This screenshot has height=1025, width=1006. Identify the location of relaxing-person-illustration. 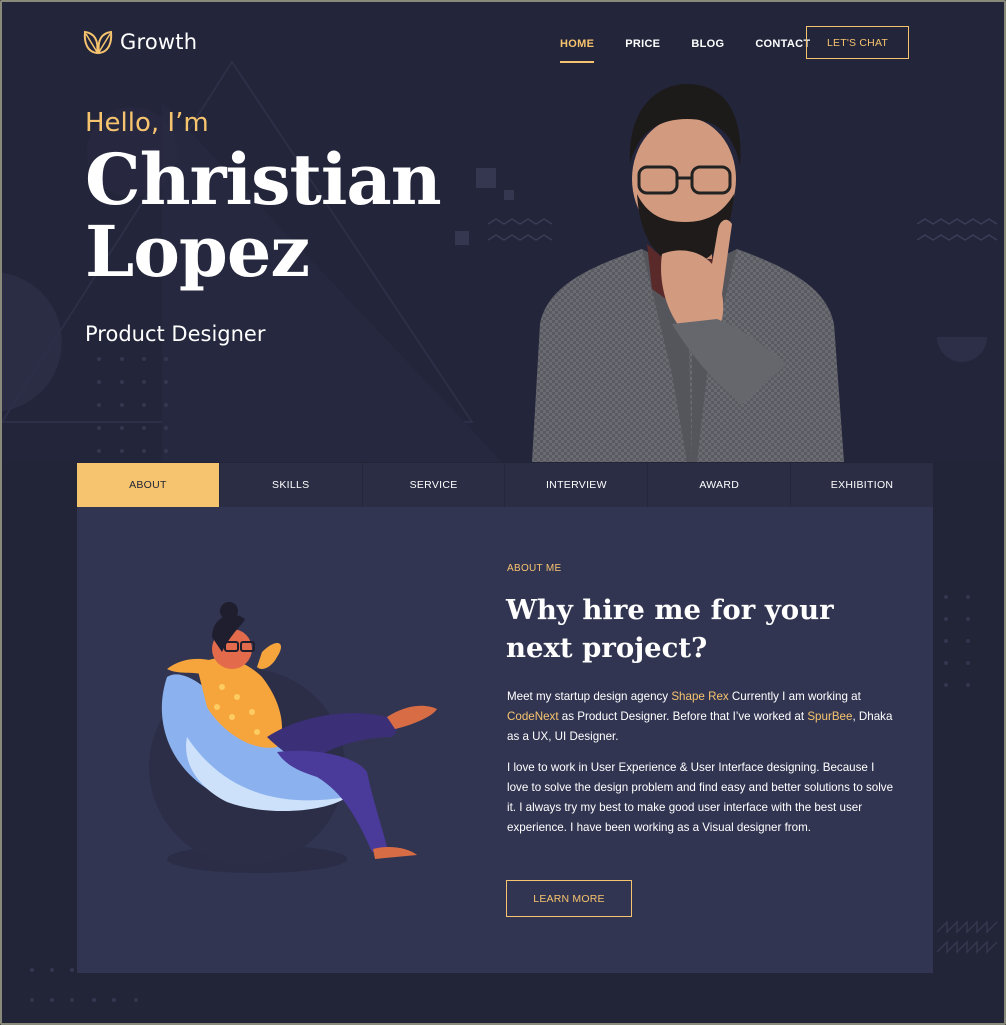
(293, 737).